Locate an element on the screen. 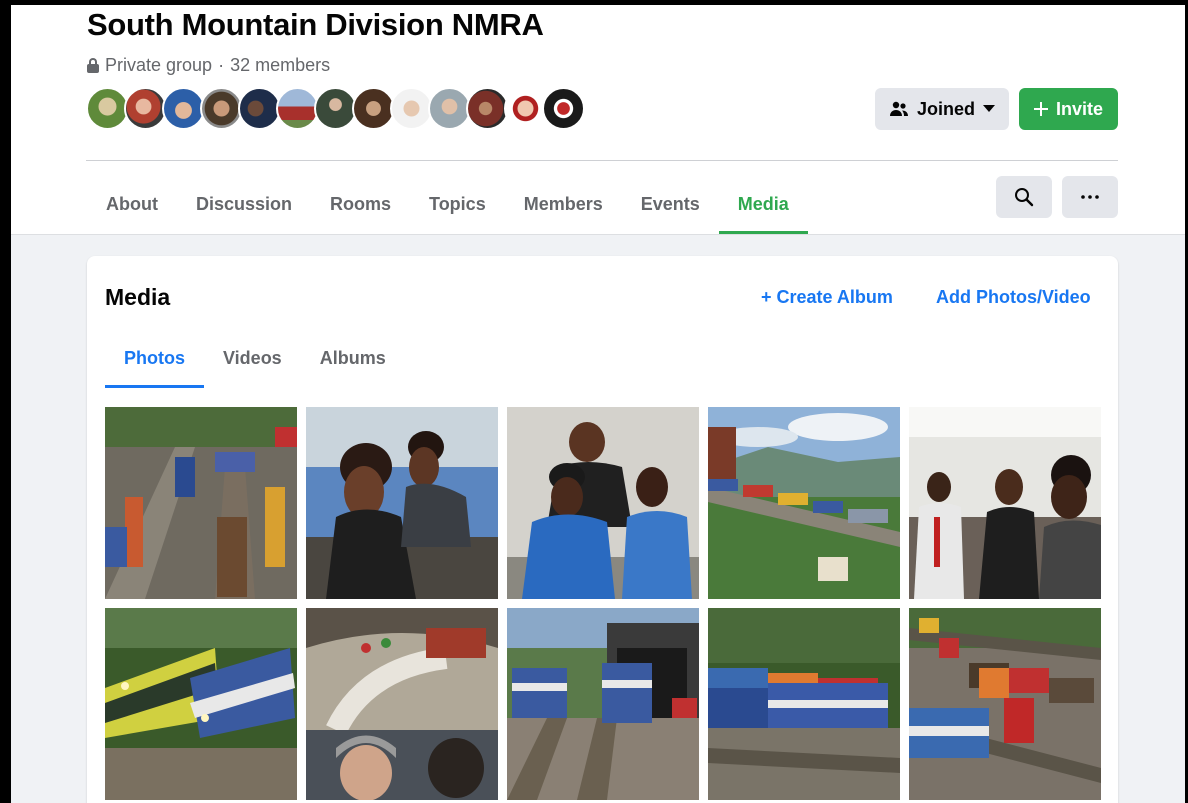  privacy-label: Private group is located at coordinates (159, 65).